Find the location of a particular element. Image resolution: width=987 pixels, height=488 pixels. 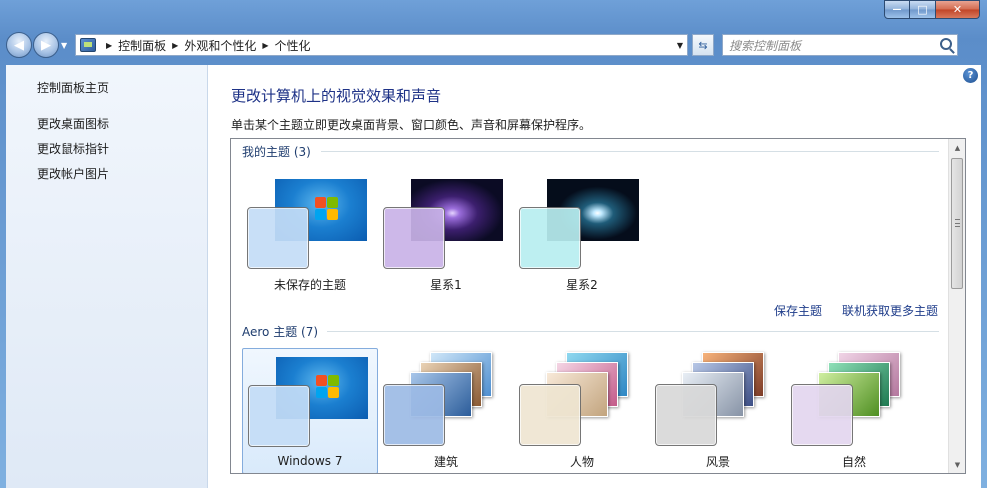

refresh-icon: ⇆ is located at coordinates (703, 45).